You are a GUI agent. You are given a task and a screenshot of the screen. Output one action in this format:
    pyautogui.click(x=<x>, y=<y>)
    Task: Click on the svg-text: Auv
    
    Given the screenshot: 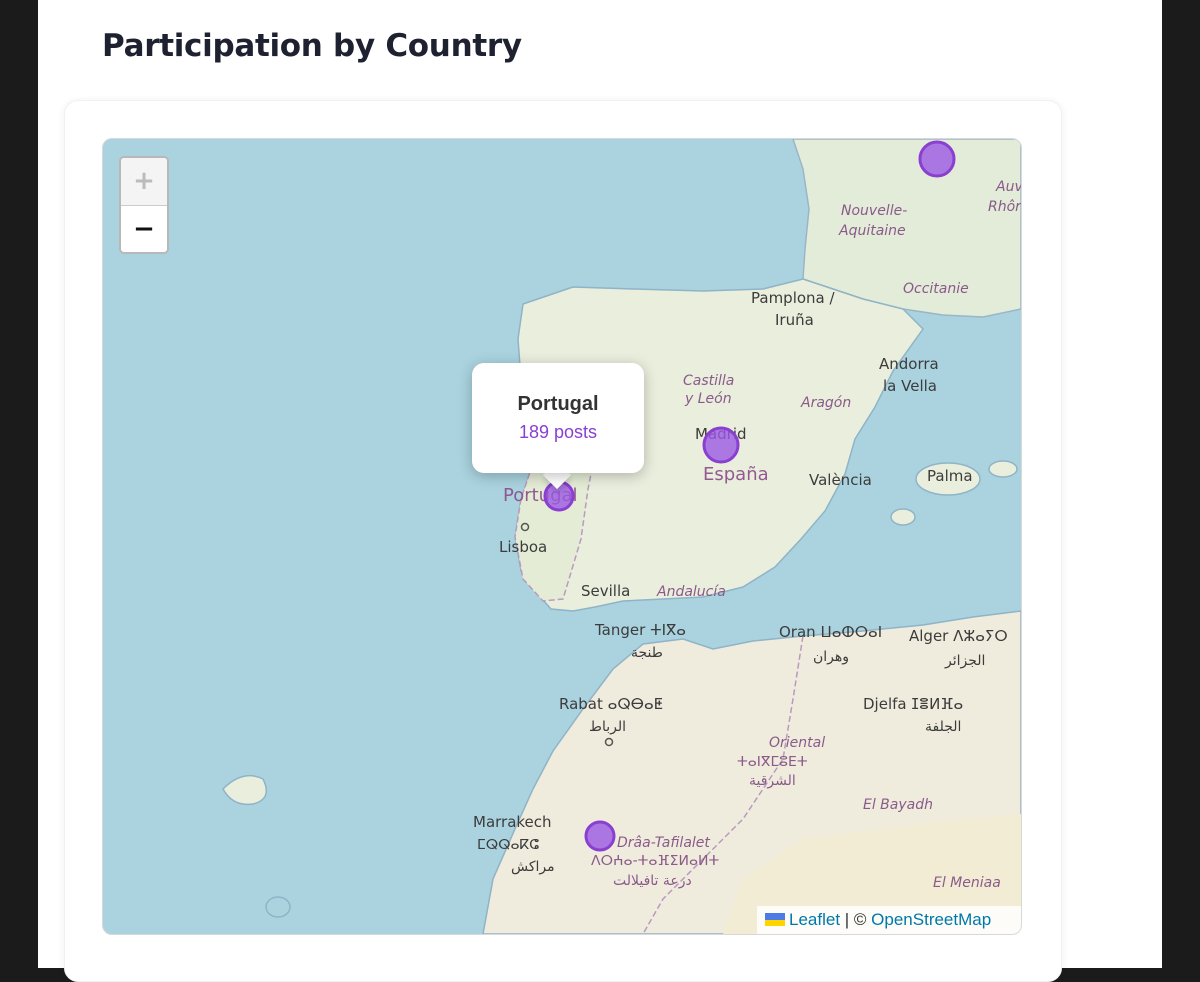 What is the action you would take?
    pyautogui.click(x=1008, y=187)
    